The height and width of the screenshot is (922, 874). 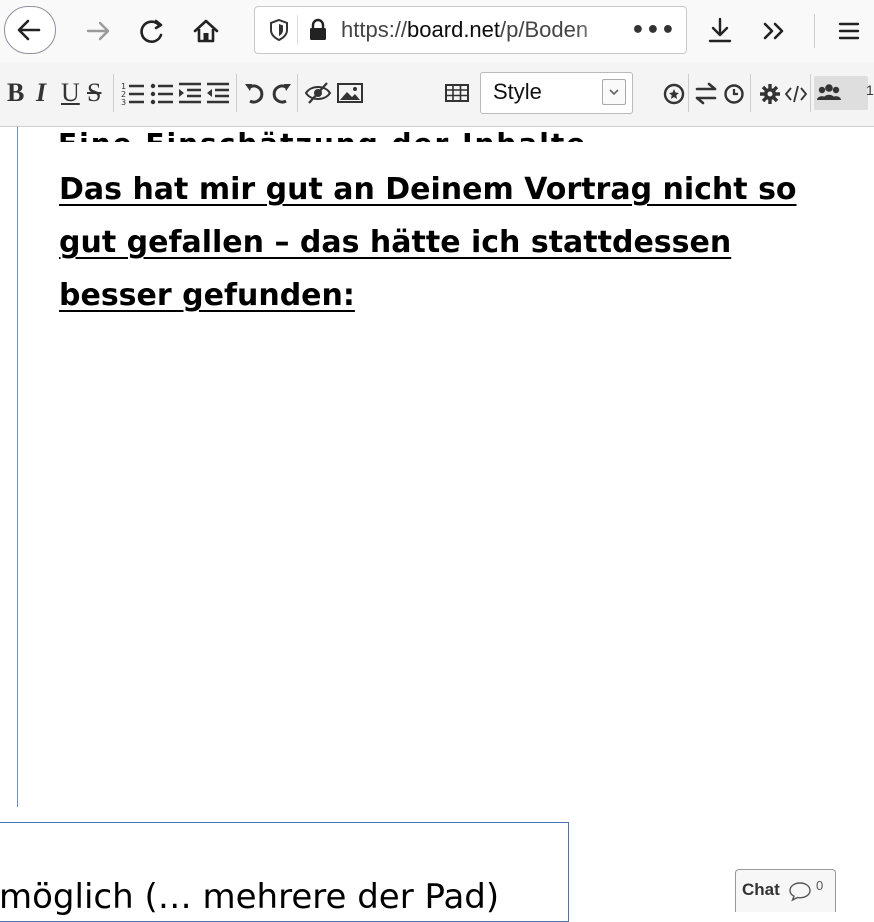 What do you see at coordinates (350, 93) in the screenshot?
I see `image-icon` at bounding box center [350, 93].